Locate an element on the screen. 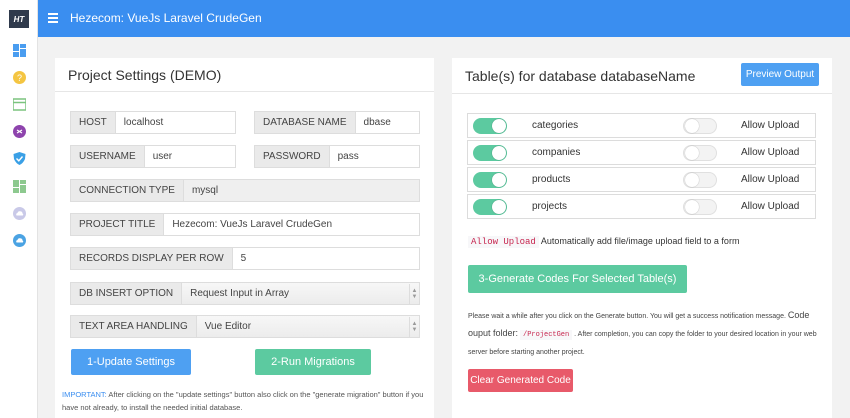 Image resolution: width=850 pixels, height=418 pixels. text-area-handling-value: Vue Editor is located at coordinates (228, 326).